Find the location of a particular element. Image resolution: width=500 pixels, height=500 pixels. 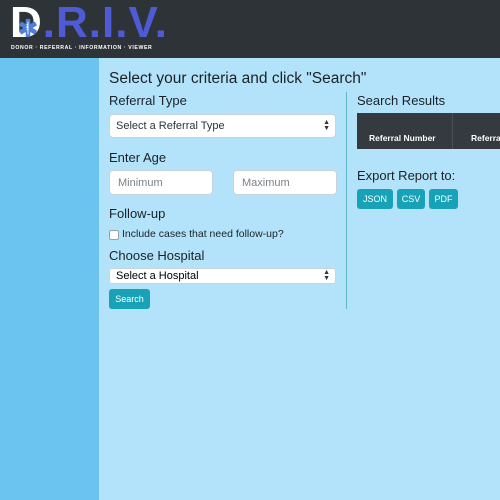

hospital-select: Select a Hospital ▲ ▼ is located at coordinates (222, 276).